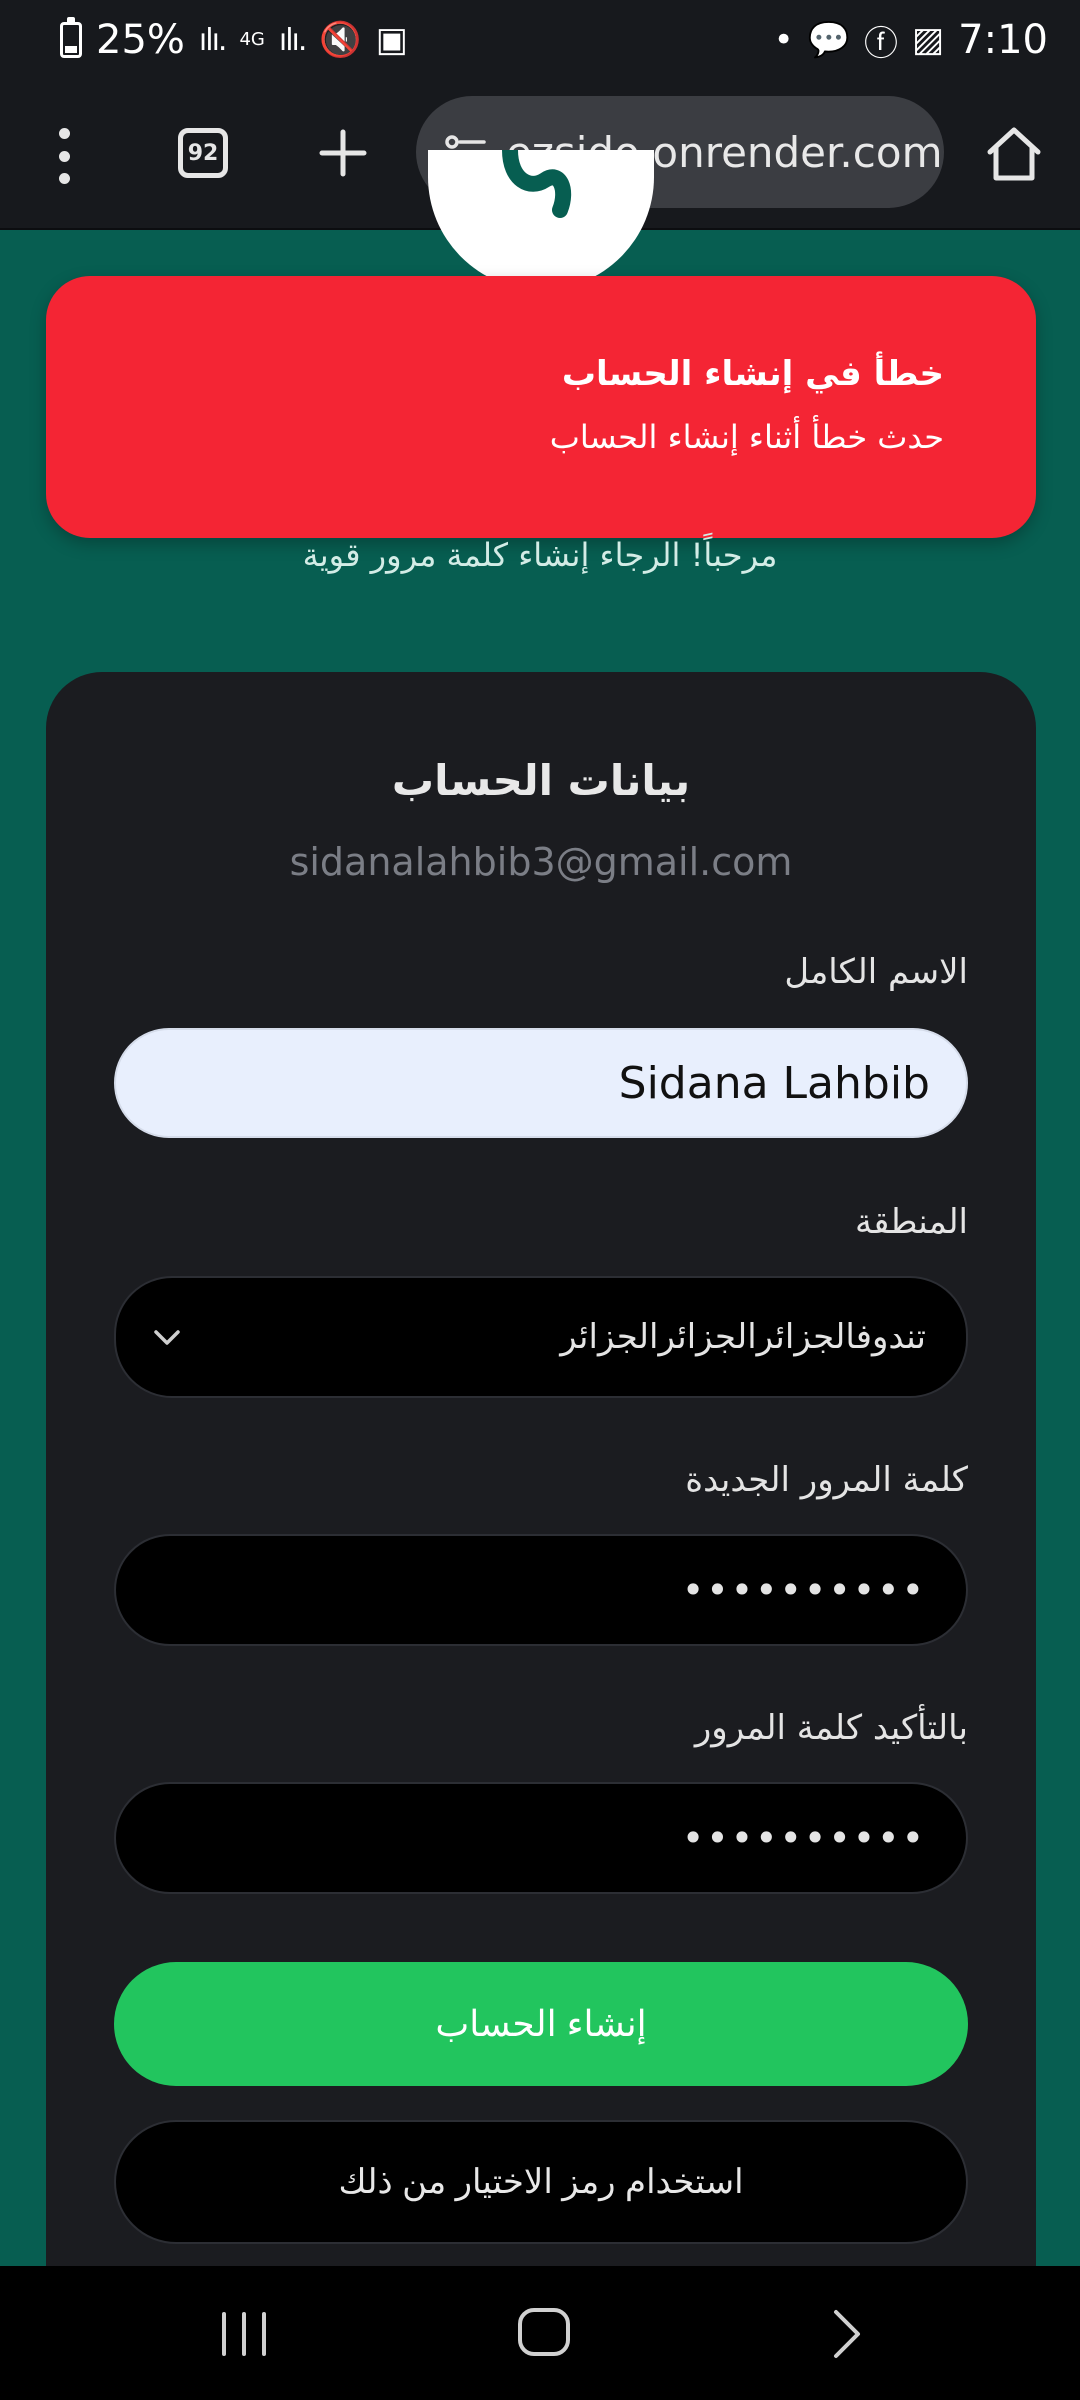 This screenshot has height=2400, width=1080. What do you see at coordinates (540, 40) in the screenshot?
I see `status-bar: 25% ılı. 4G ılı. 🔇 ▣ • 💬 ⓕ ▨ 7:10` at bounding box center [540, 40].